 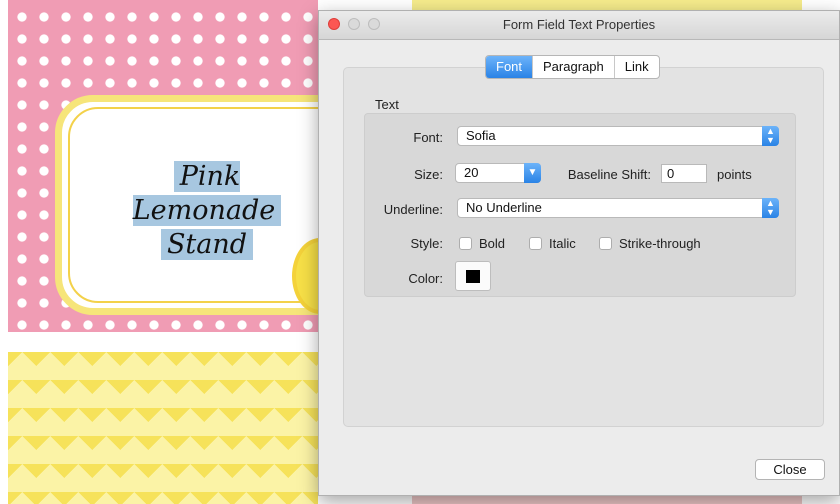 What do you see at coordinates (509, 67) in the screenshot?
I see `tab-font: Font` at bounding box center [509, 67].